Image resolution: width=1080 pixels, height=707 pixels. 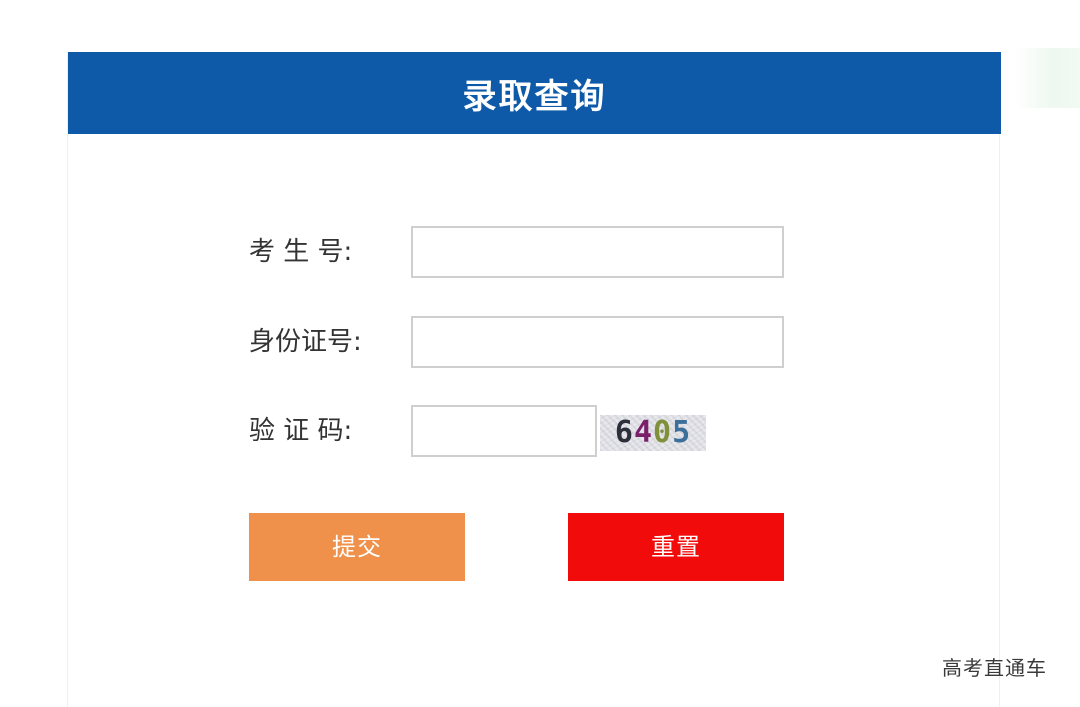 I want to click on page-title: 录取查询, so click(x=534, y=96).